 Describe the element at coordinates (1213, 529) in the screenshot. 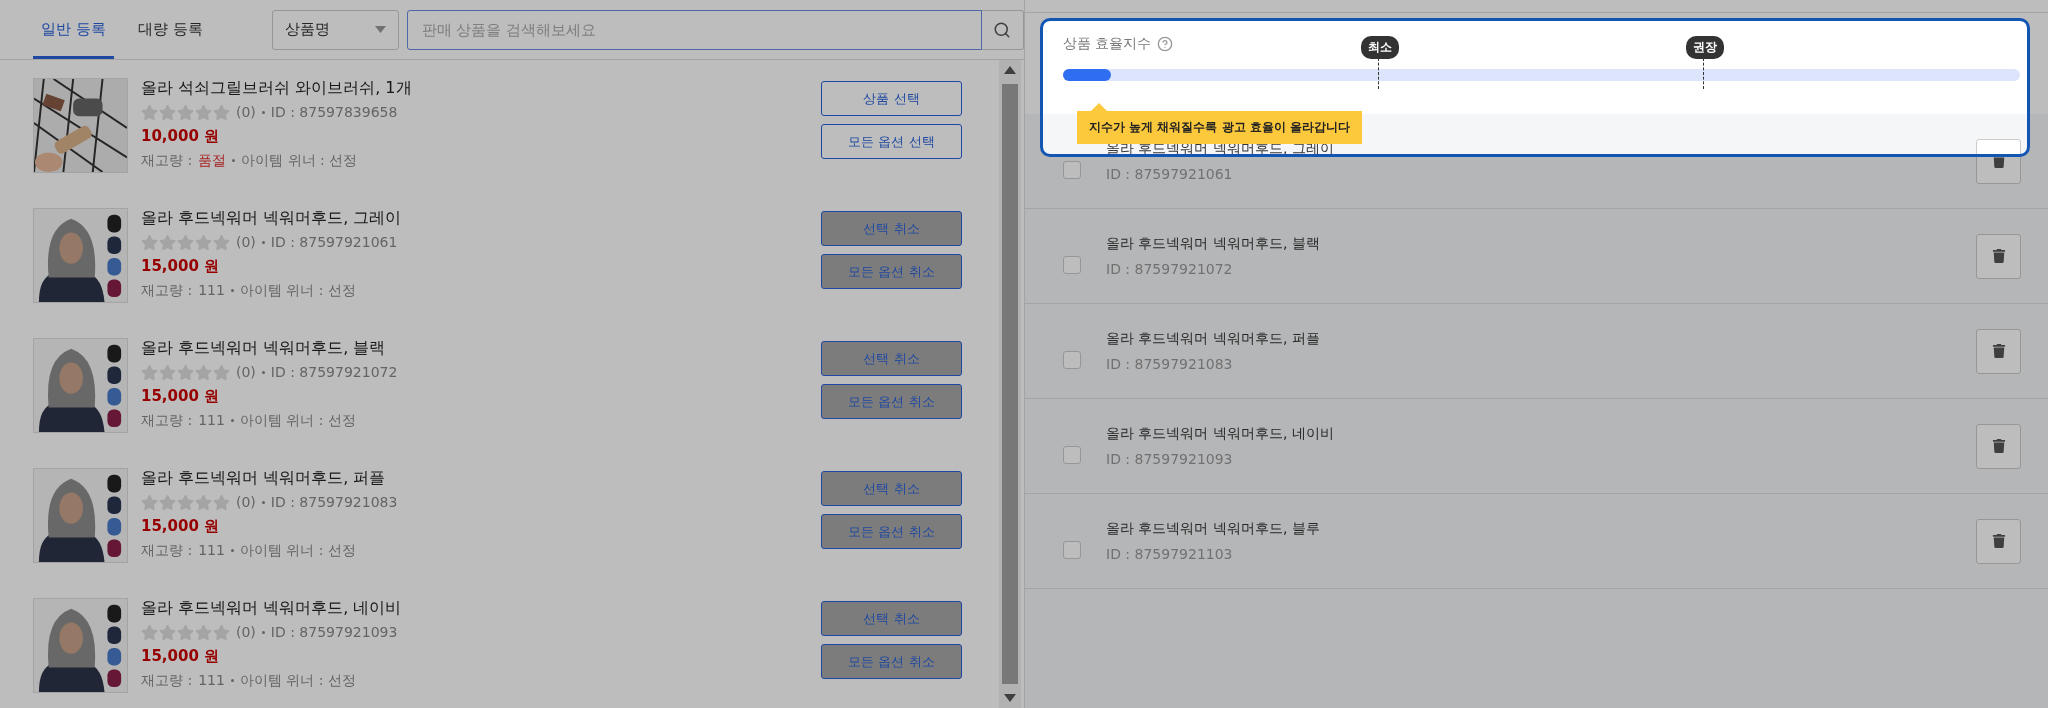

I see `item-name: 올라 후드넥워머 넥워머후드, 블루` at that location.